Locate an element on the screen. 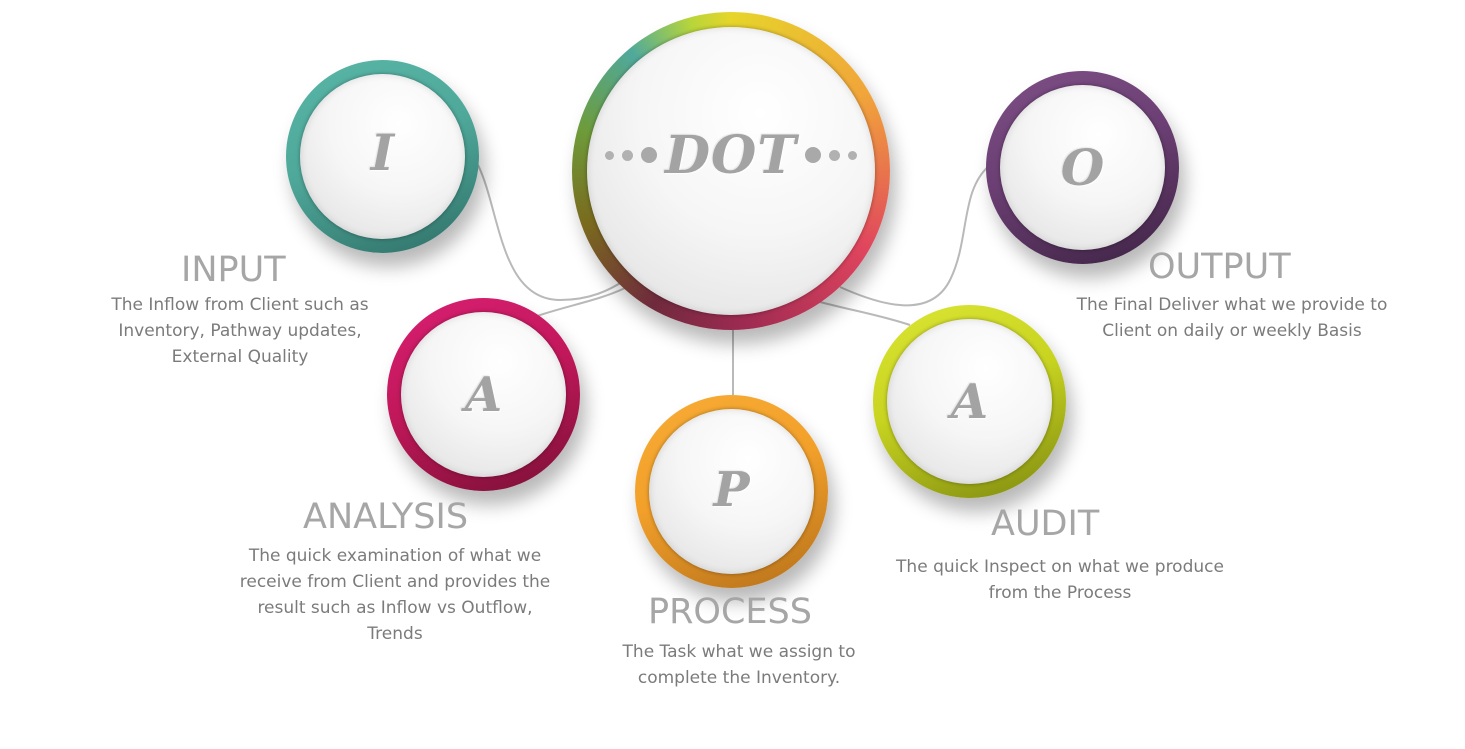  analysis-node-face: A is located at coordinates (483, 394).